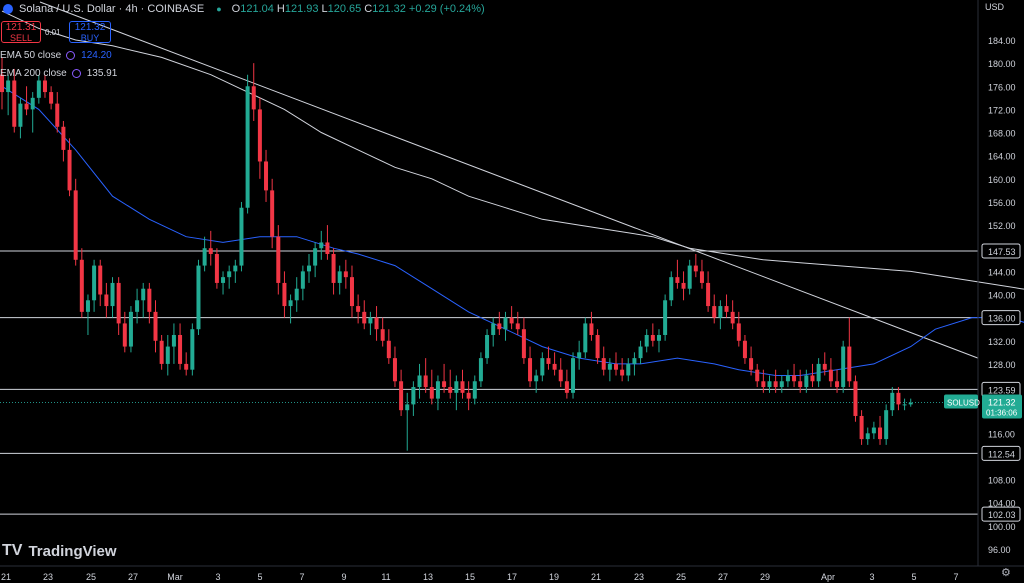 This screenshot has height=583, width=1024. What do you see at coordinates (33, 73) in the screenshot?
I see `ema200-label: EMA 200 close` at bounding box center [33, 73].